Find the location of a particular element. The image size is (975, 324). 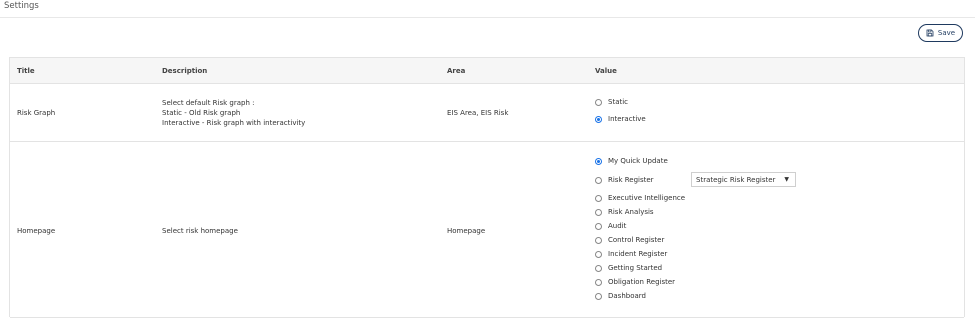

radio-interactive: Interactive is located at coordinates (620, 119).